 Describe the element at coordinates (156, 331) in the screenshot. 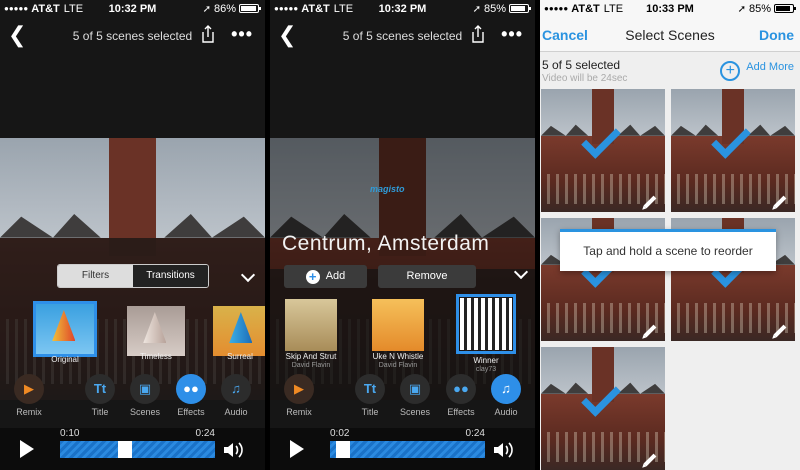

I see `filter-timeless` at that location.